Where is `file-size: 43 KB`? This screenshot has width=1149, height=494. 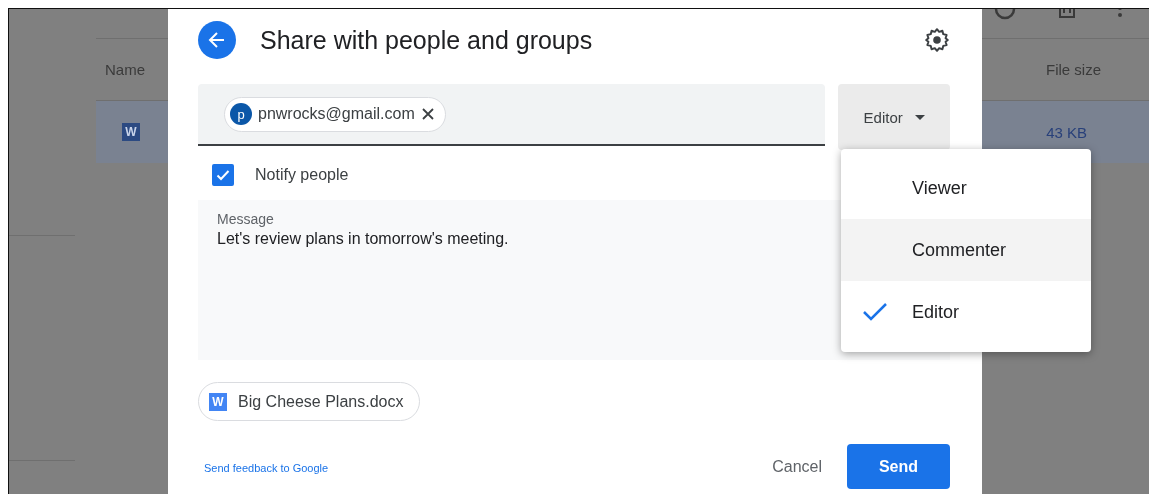 file-size: 43 KB is located at coordinates (1066, 132).